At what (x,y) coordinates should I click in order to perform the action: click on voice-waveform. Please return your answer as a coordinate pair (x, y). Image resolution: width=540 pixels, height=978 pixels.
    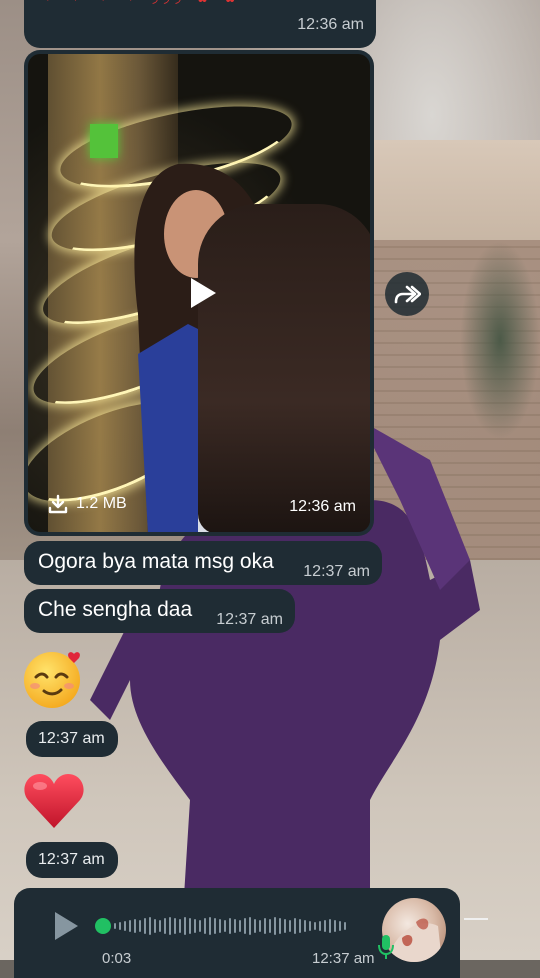
    Looking at the image, I should click on (245, 926).